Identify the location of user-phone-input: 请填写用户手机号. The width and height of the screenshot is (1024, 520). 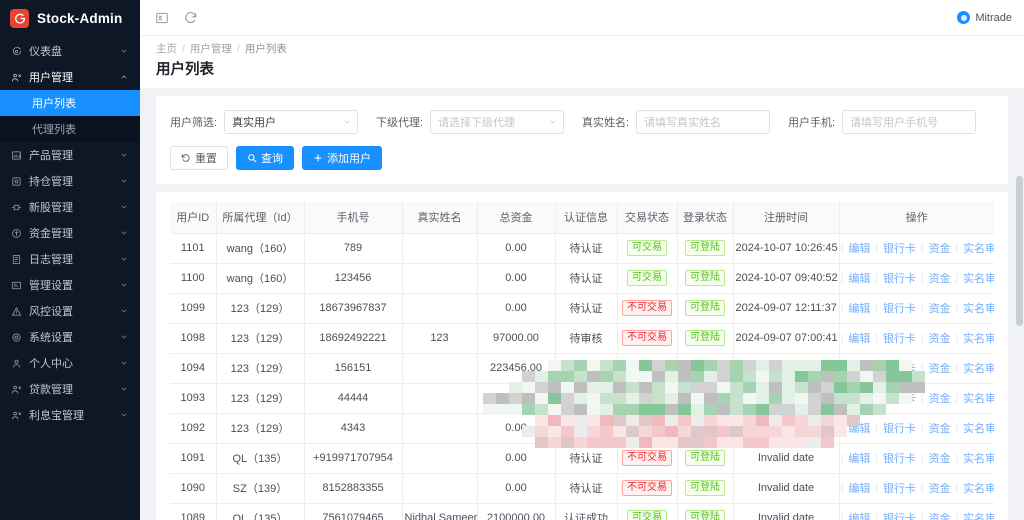
(909, 122).